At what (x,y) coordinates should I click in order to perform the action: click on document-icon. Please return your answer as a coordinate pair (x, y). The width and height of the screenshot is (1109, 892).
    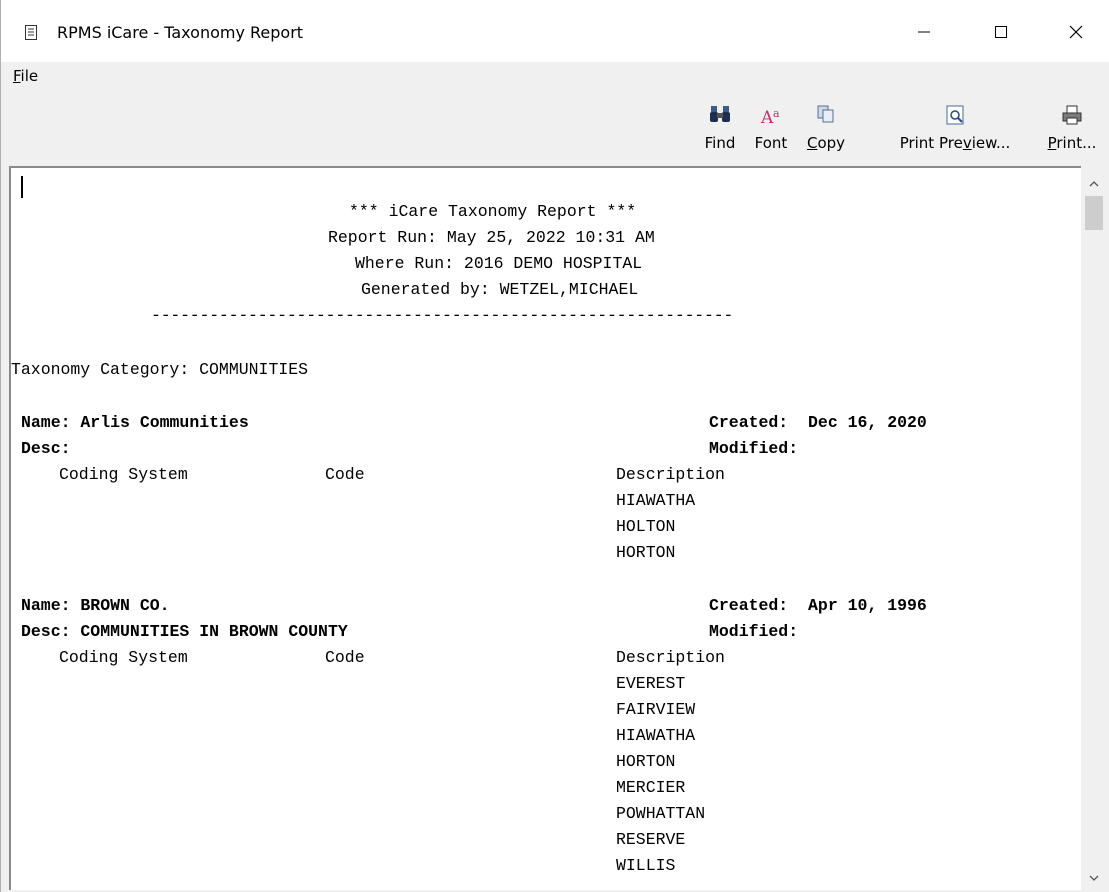
    Looking at the image, I should click on (31, 32).